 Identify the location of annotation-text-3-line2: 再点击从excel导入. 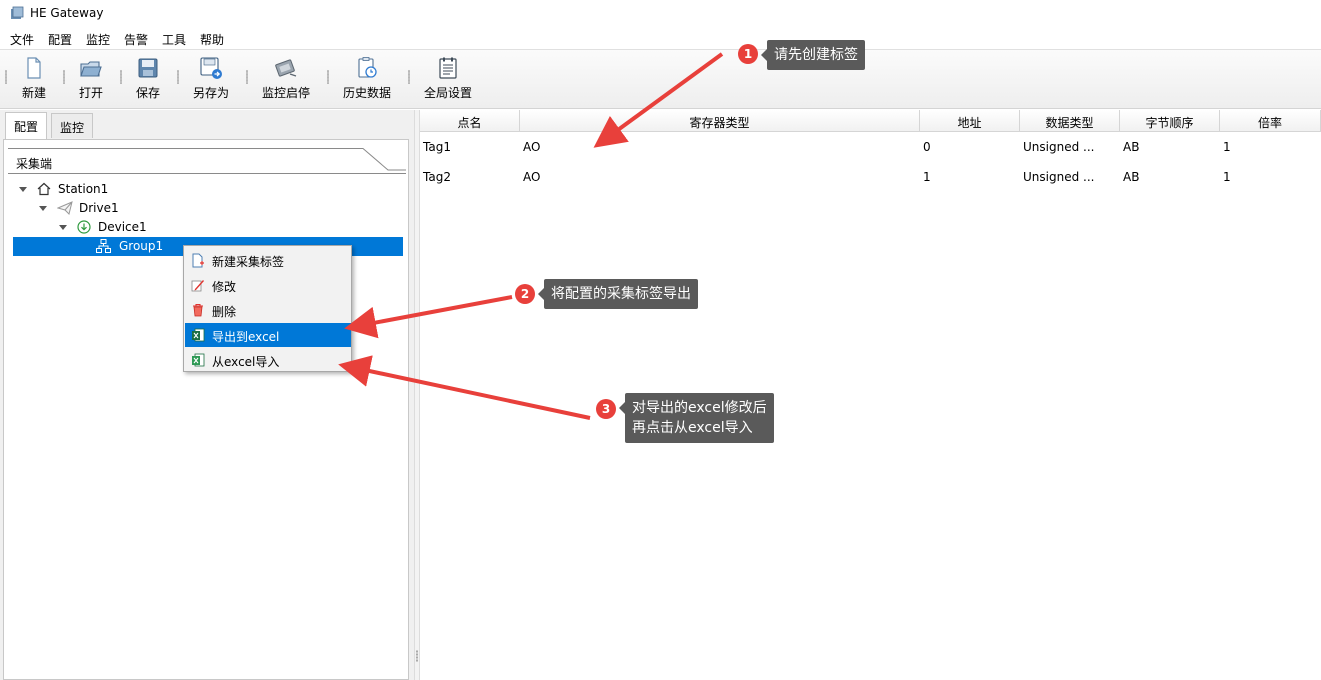
(692, 428).